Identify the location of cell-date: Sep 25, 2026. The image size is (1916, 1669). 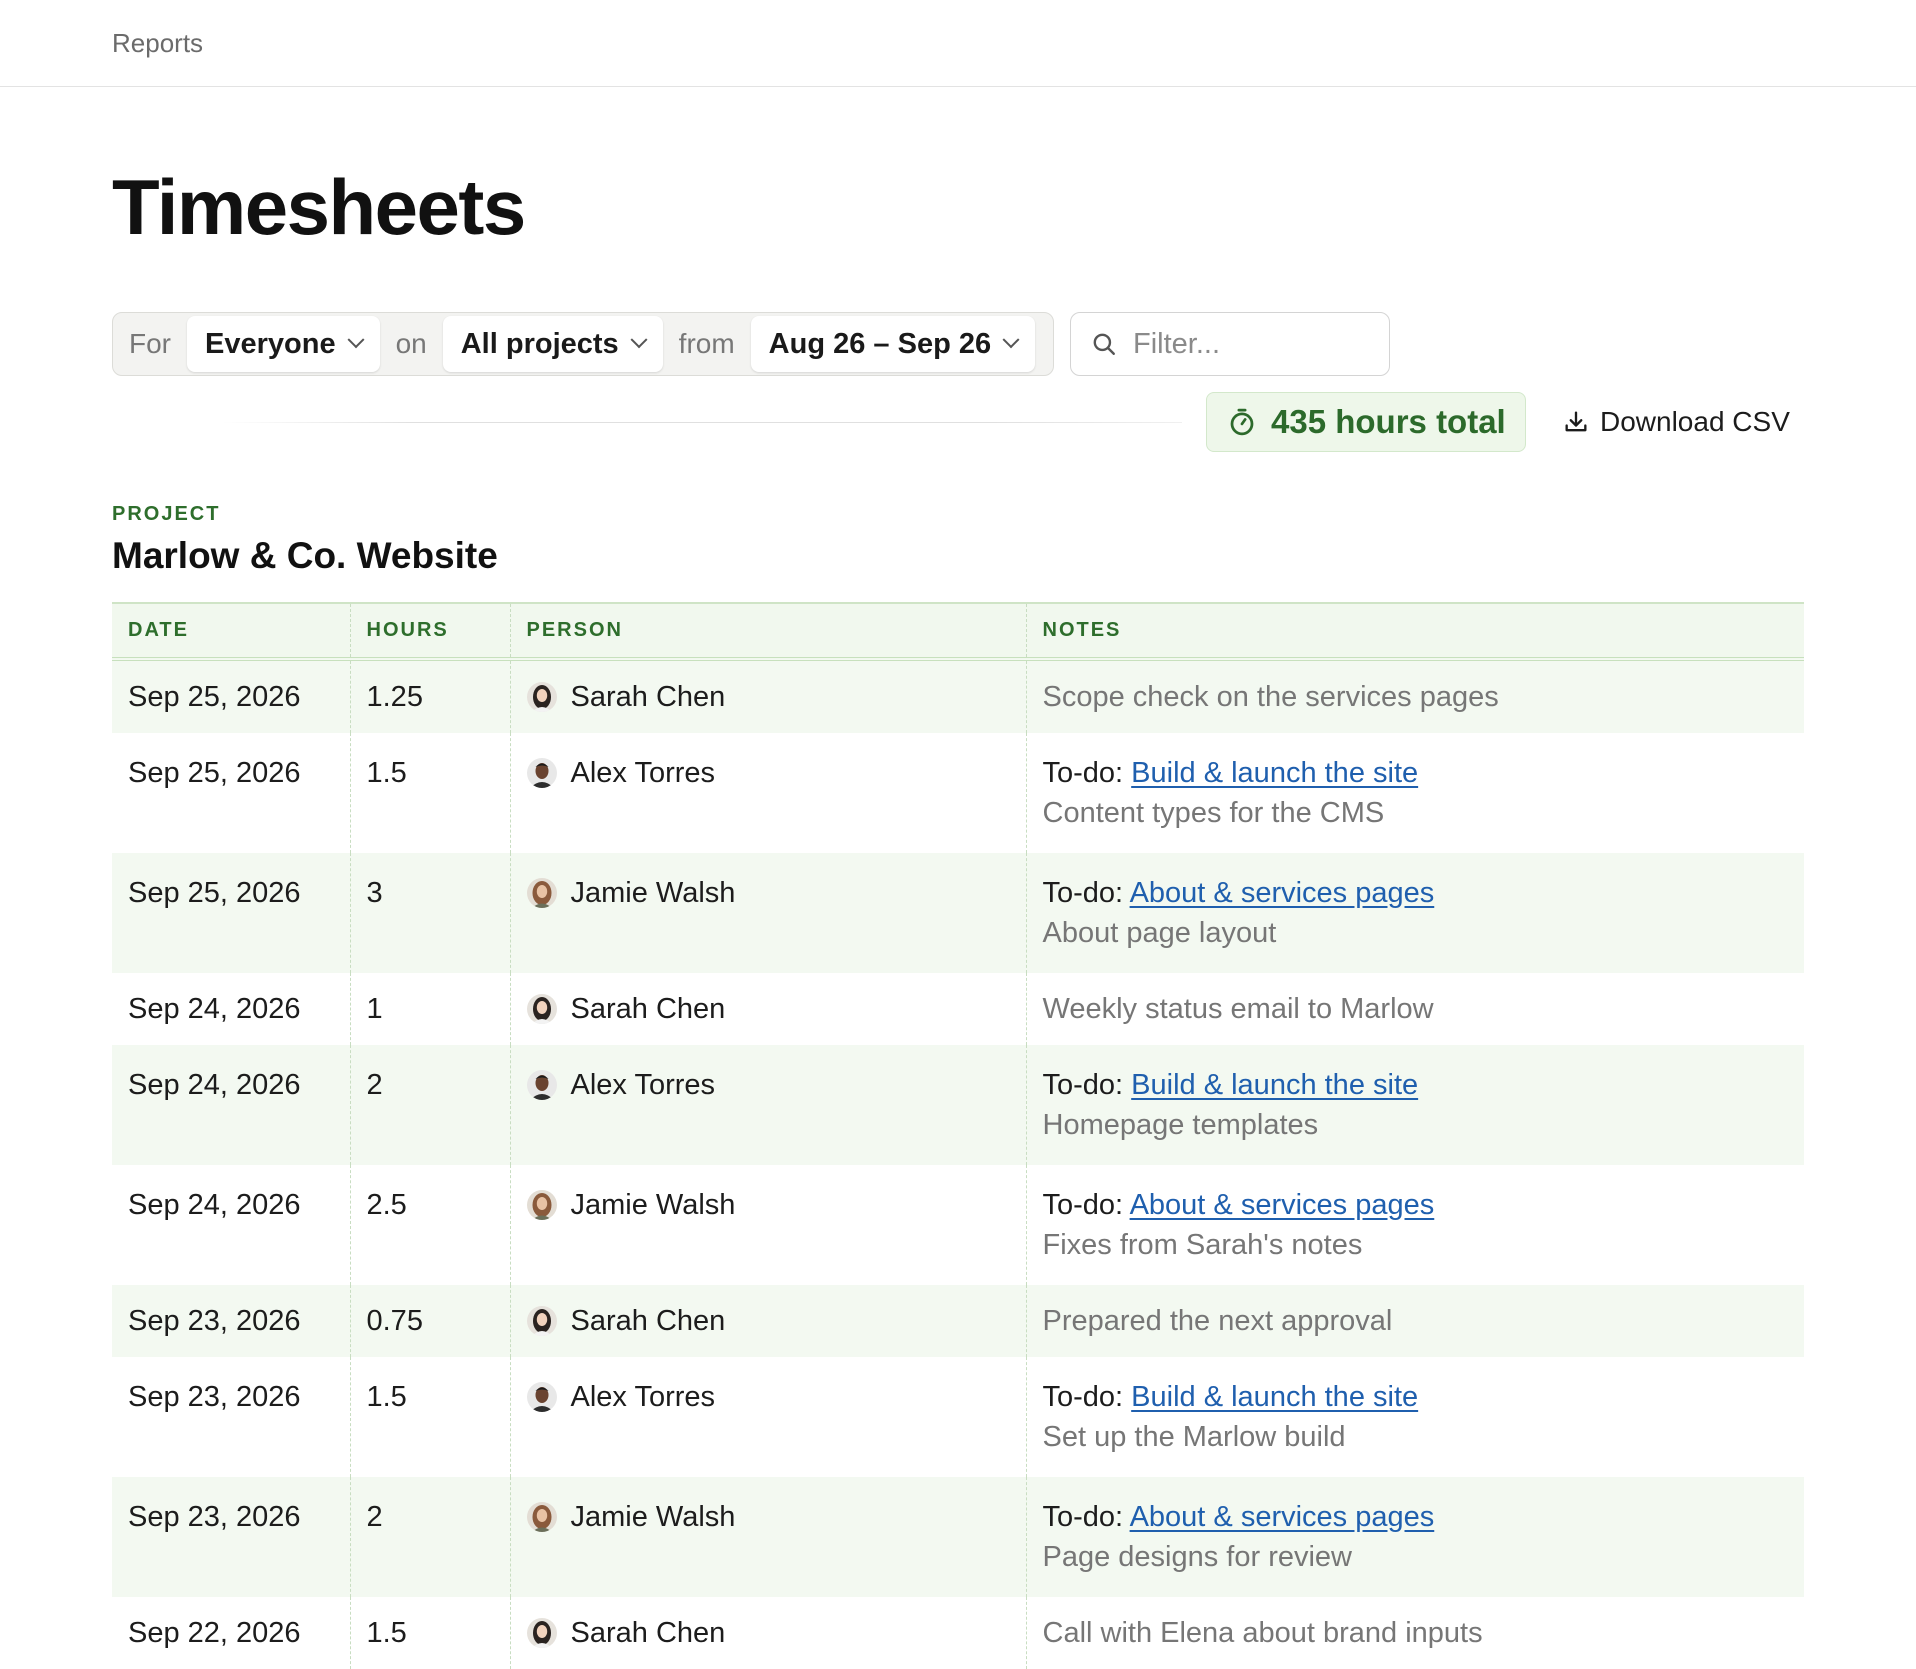
(214, 697).